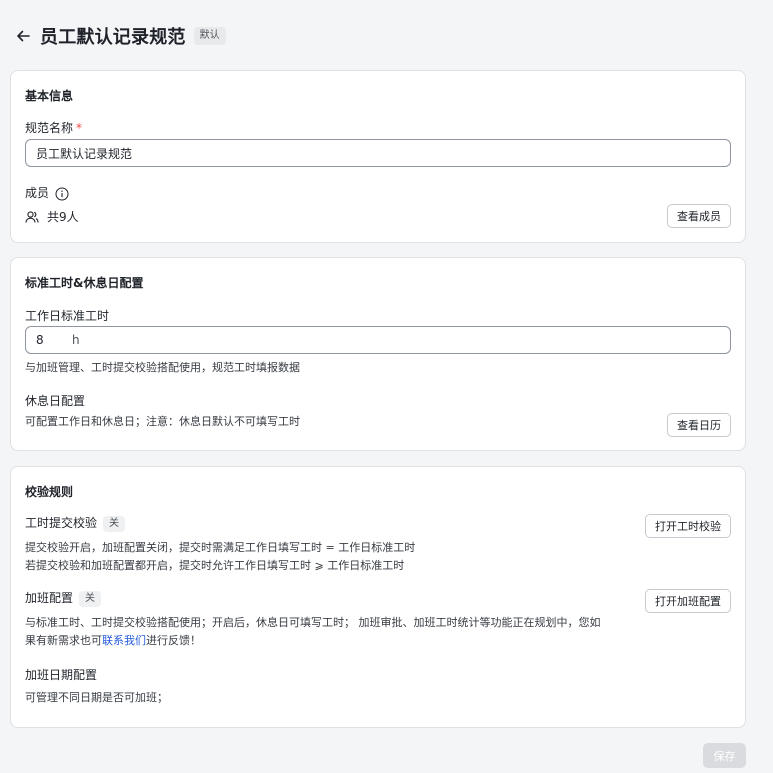 This screenshot has width=773, height=773. Describe the element at coordinates (113, 37) in the screenshot. I see `page-title: 员工默认记录规范` at that location.